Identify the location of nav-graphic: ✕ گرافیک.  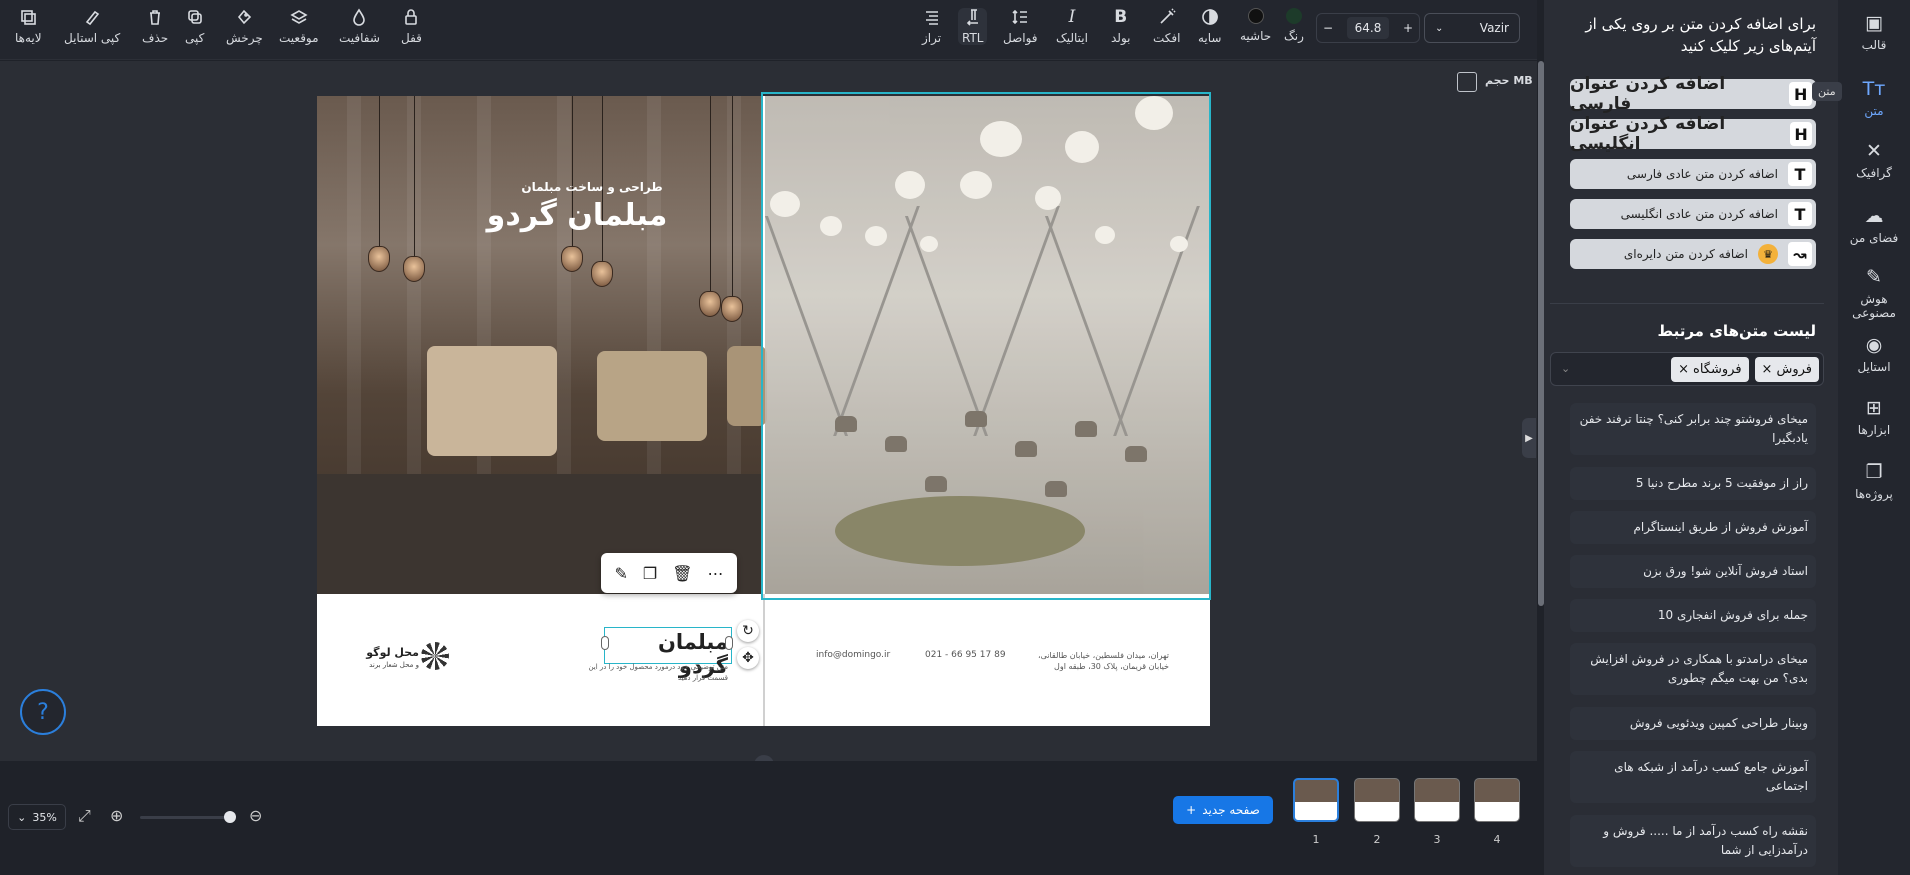
(1874, 160).